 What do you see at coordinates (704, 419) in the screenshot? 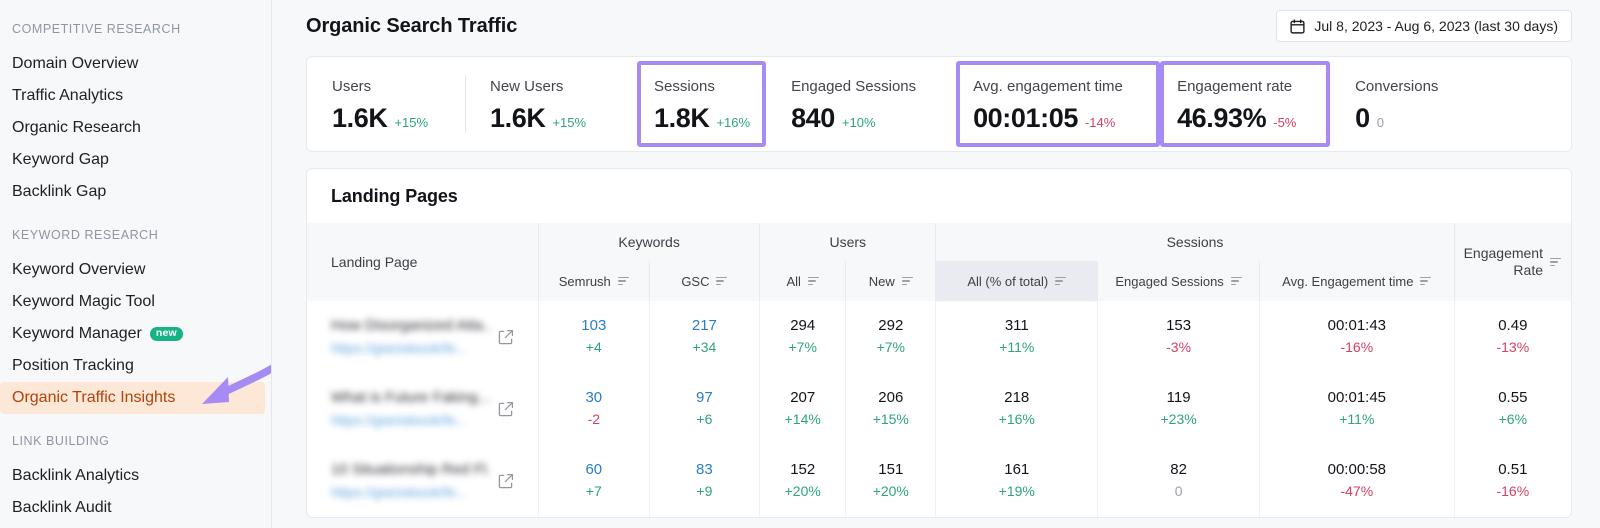
I see `cell-delta: +6` at bounding box center [704, 419].